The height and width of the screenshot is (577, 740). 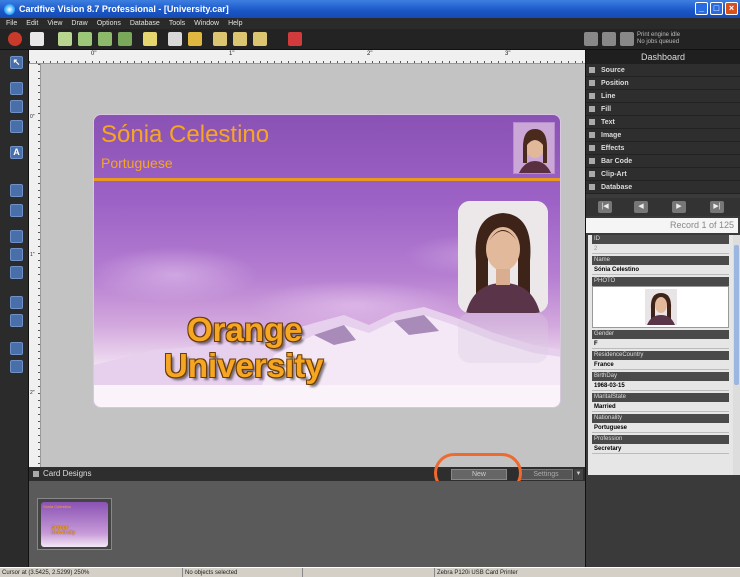 What do you see at coordinates (16, 106) in the screenshot?
I see `rectangle-tool-icon` at bounding box center [16, 106].